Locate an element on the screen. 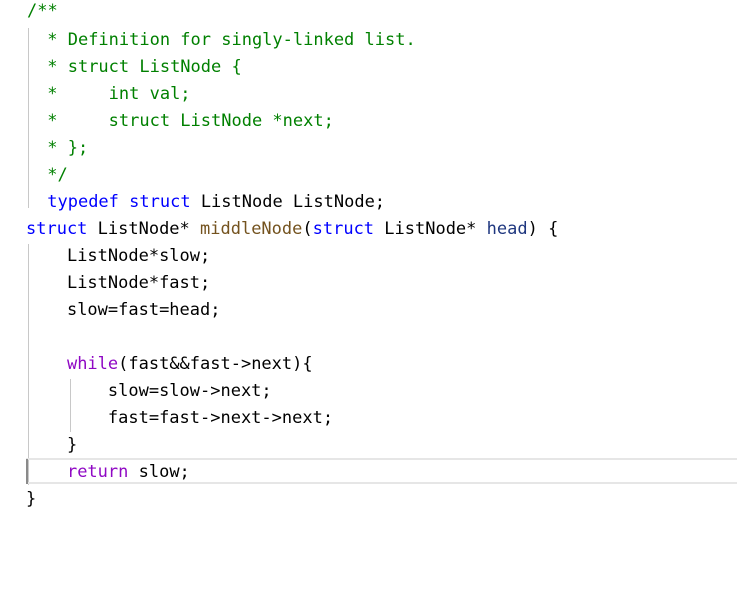  code-token-control: return is located at coordinates (97, 472).